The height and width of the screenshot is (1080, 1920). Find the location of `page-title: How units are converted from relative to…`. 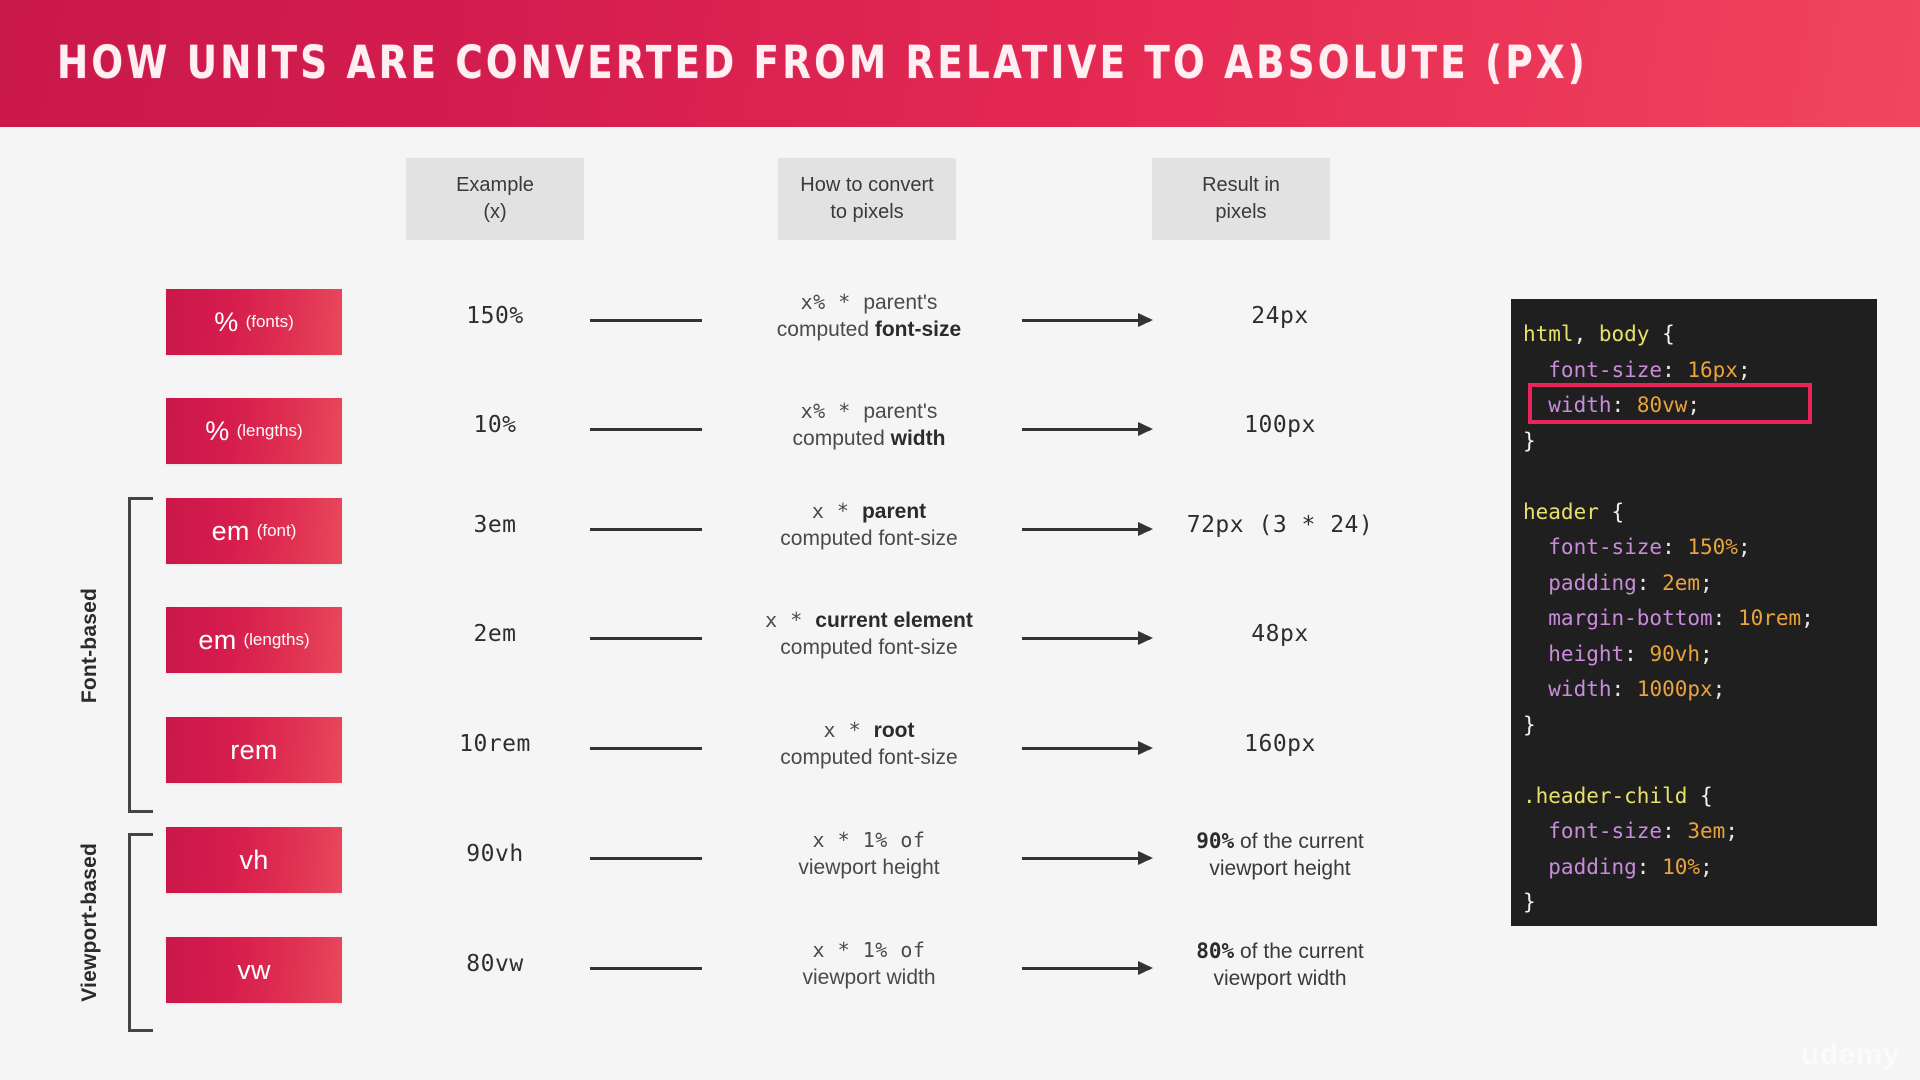

page-title: How units are converted from relative to… is located at coordinates (823, 62).